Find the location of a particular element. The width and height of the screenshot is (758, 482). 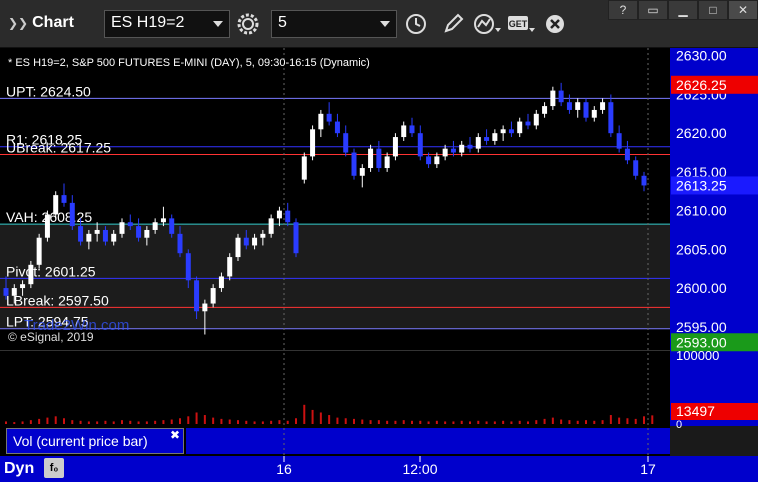

price-tick-label: 2605.00 is located at coordinates (701, 249).